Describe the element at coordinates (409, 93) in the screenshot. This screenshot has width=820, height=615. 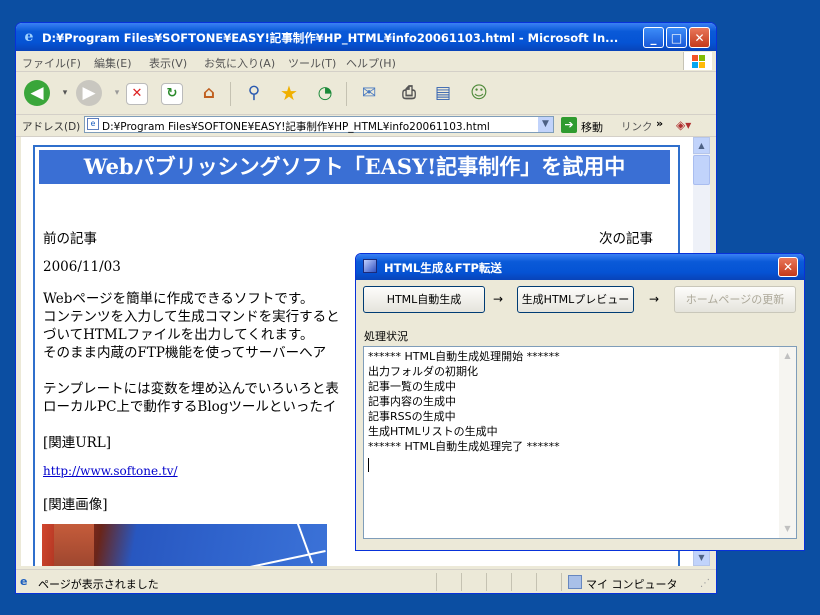
I see `print-icon: ⎙` at that location.